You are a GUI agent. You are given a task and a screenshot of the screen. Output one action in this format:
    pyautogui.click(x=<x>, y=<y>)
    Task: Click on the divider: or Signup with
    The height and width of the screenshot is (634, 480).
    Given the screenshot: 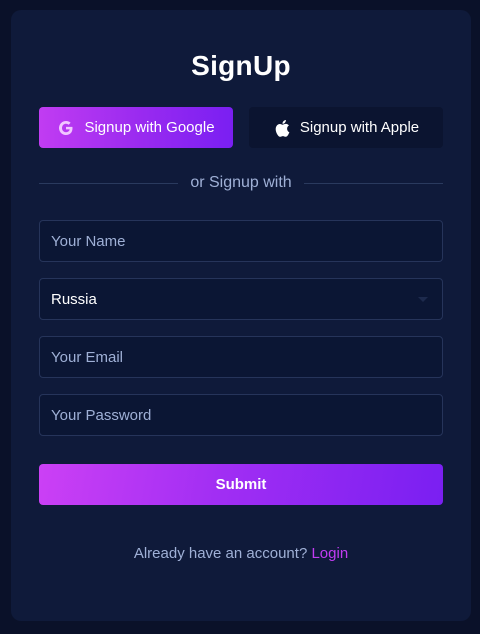 What is the action you would take?
    pyautogui.click(x=241, y=183)
    